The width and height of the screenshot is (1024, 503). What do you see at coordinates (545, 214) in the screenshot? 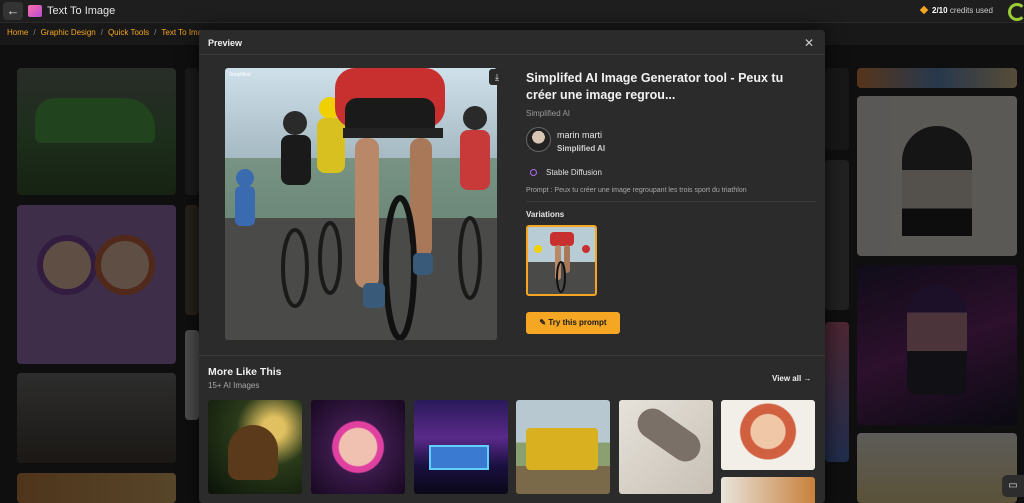
I see `variations-label: Variations` at bounding box center [545, 214].